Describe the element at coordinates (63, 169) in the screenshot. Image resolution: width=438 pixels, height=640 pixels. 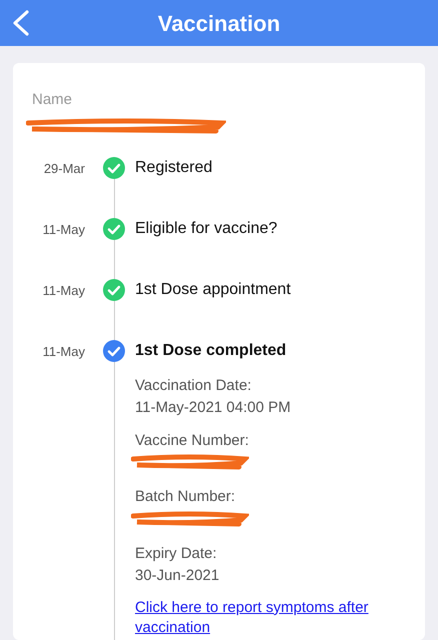
I see `date-label: 29-Mar` at that location.